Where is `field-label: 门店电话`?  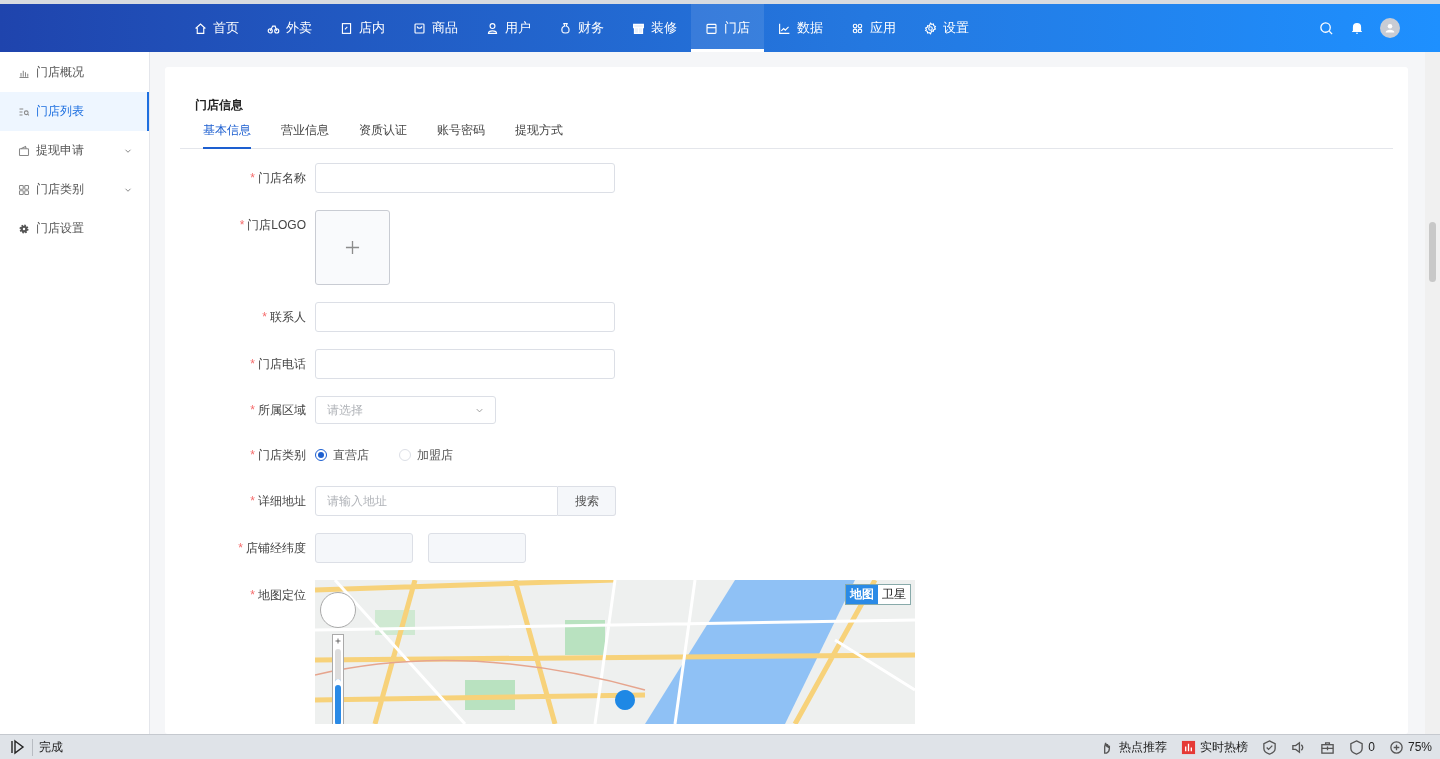 field-label: 门店电话 is located at coordinates (282, 364).